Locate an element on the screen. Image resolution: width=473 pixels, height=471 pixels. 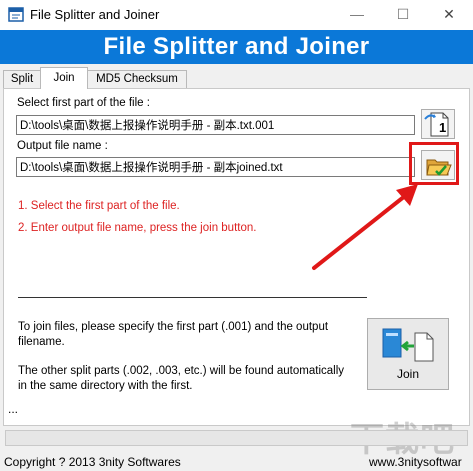
tab-join: Join is located at coordinates (64, 78).